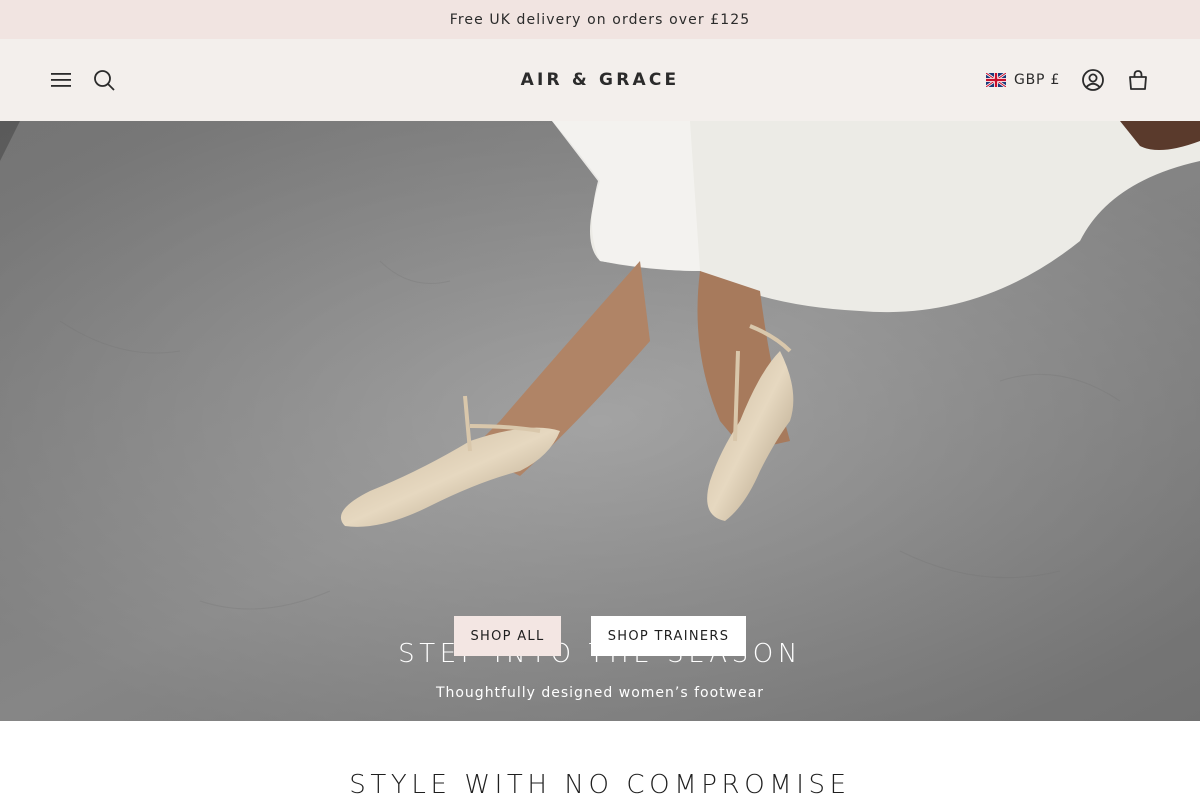 The height and width of the screenshot is (800, 1200). I want to click on account-button, so click(1093, 80).